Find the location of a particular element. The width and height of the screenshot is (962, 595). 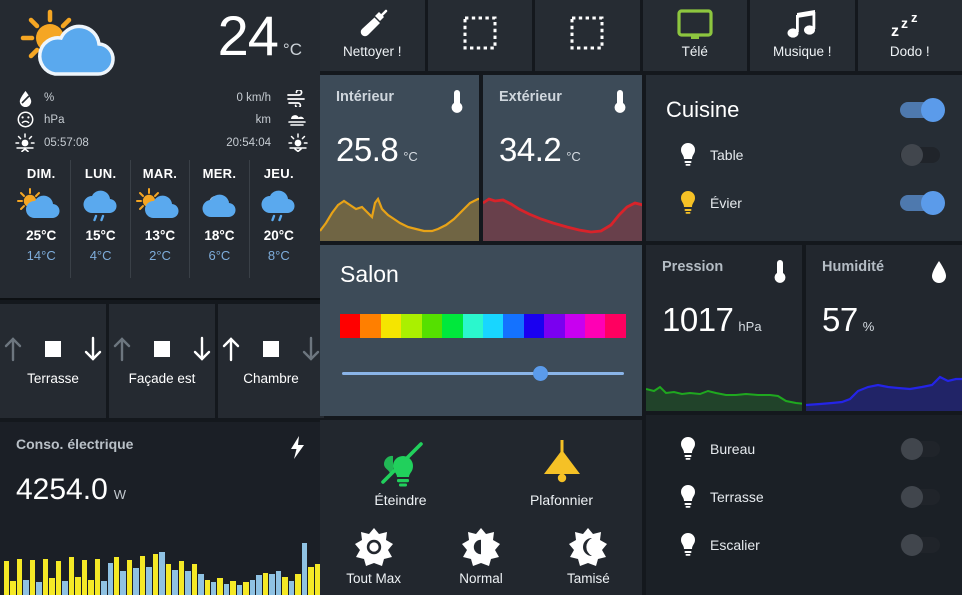

sparkline-interieur is located at coordinates (399, 218).